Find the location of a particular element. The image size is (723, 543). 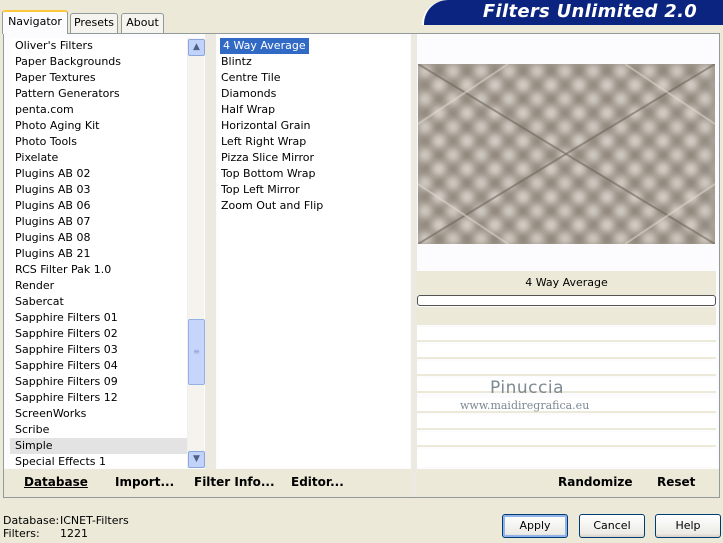

category-item: Plugins AB 21 is located at coordinates (98, 254).